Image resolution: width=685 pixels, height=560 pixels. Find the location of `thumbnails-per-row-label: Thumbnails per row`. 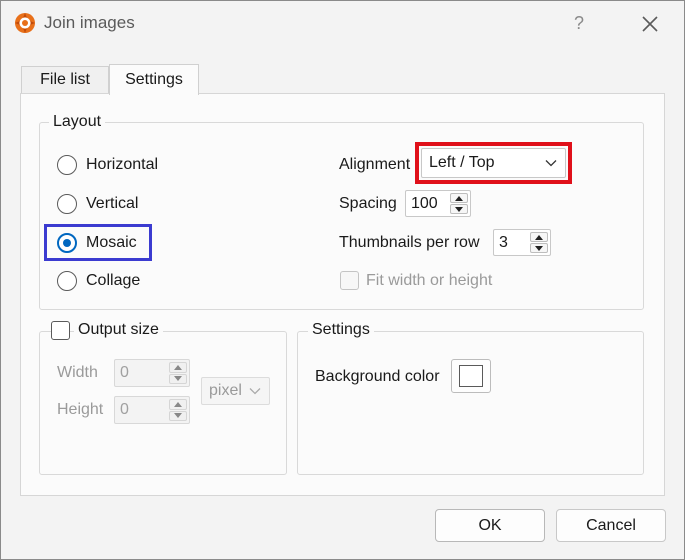

thumbnails-per-row-label: Thumbnails per row is located at coordinates (409, 242).